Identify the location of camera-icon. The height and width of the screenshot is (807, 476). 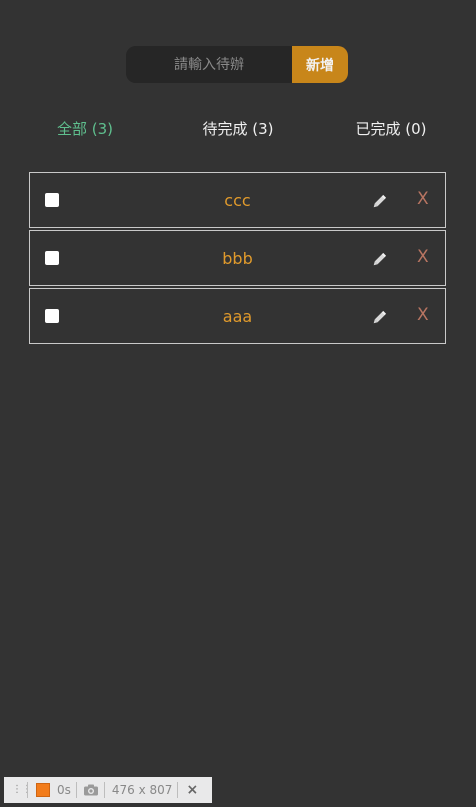
(91, 790).